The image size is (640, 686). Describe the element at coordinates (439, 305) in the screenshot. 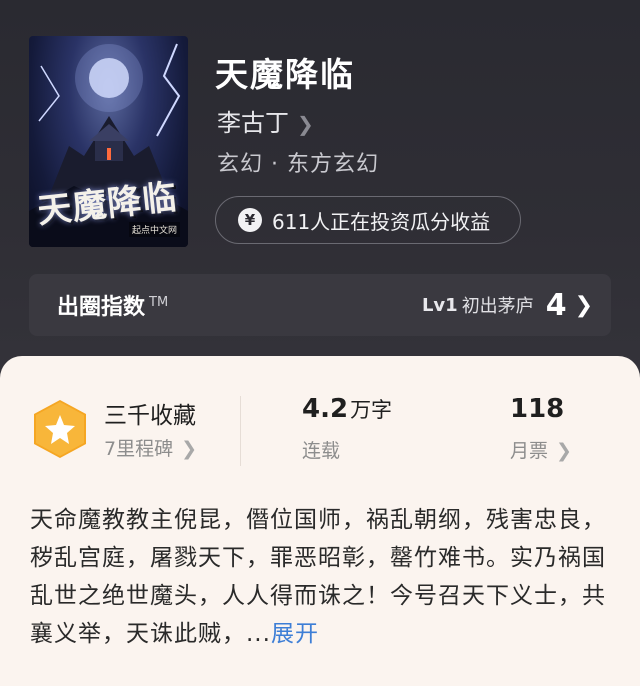

I see `level-badge: Lv1` at that location.